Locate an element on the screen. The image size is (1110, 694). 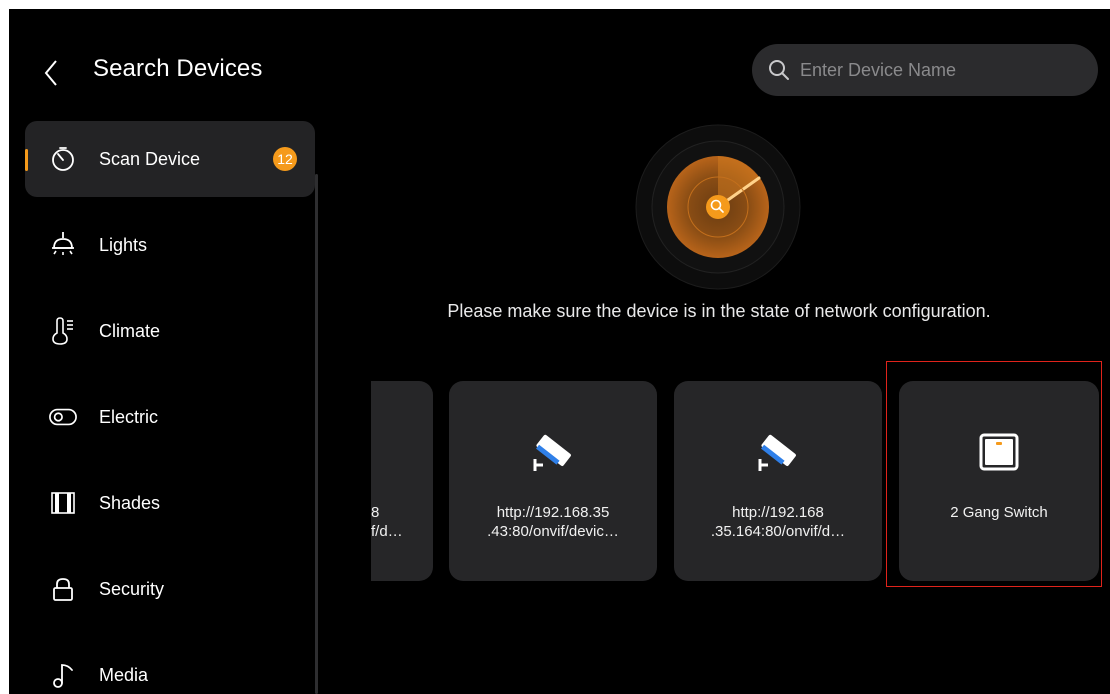
page-title: Search Devices is located at coordinates (178, 68).